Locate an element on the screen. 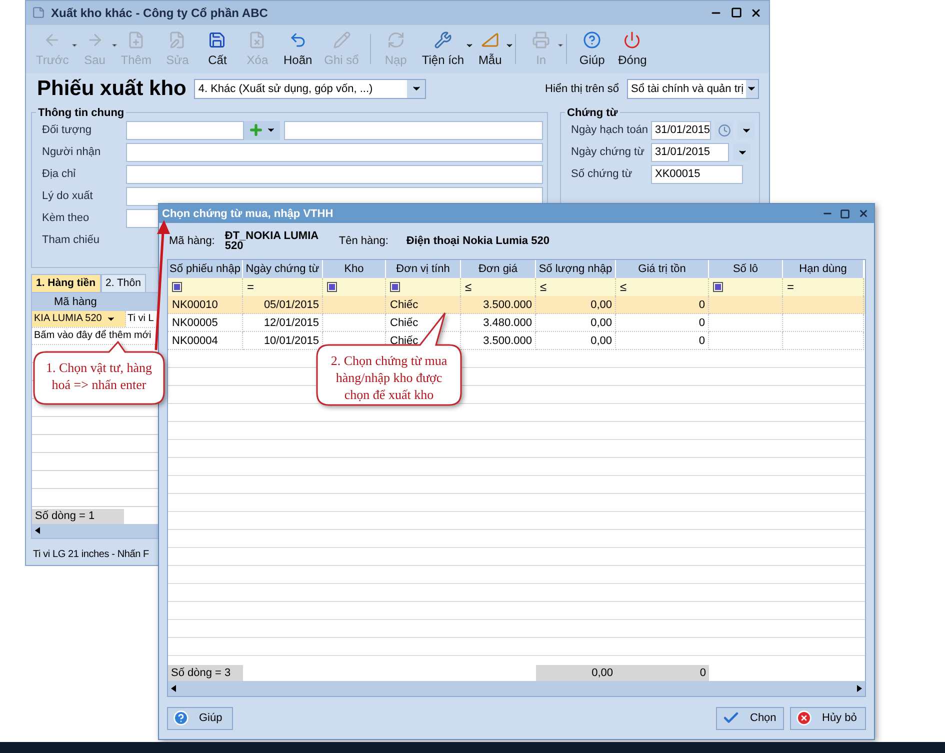  printer-icon is located at coordinates (541, 39).